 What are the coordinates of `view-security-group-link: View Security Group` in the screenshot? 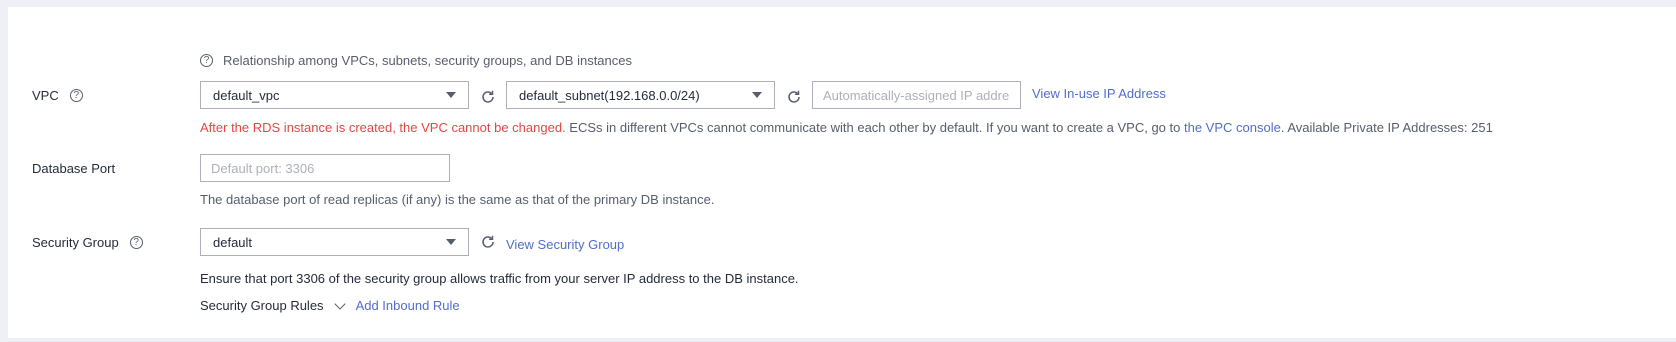 It's located at (565, 244).